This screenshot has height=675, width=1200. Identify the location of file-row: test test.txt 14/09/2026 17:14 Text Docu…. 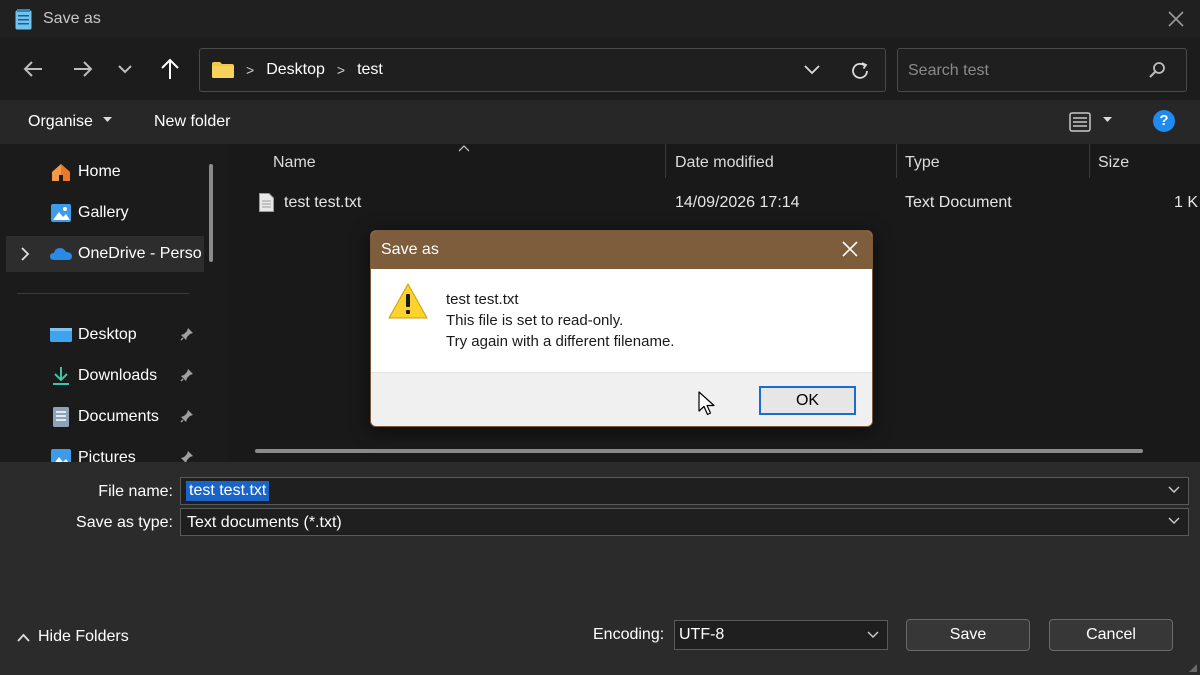
(714, 203).